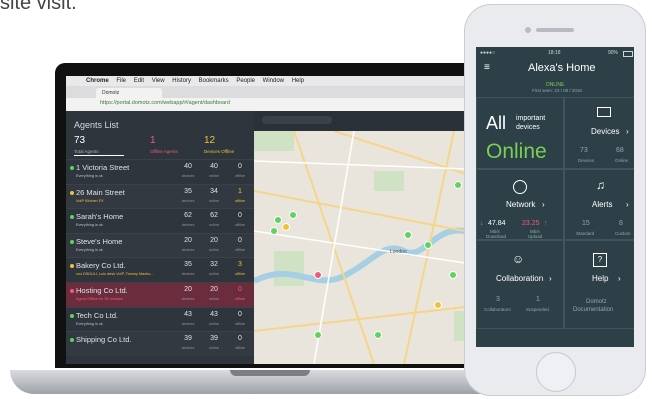 This screenshot has width=652, height=399. What do you see at coordinates (497, 309) in the screenshot?
I see `collaborators-label: Collaborators` at bounding box center [497, 309].